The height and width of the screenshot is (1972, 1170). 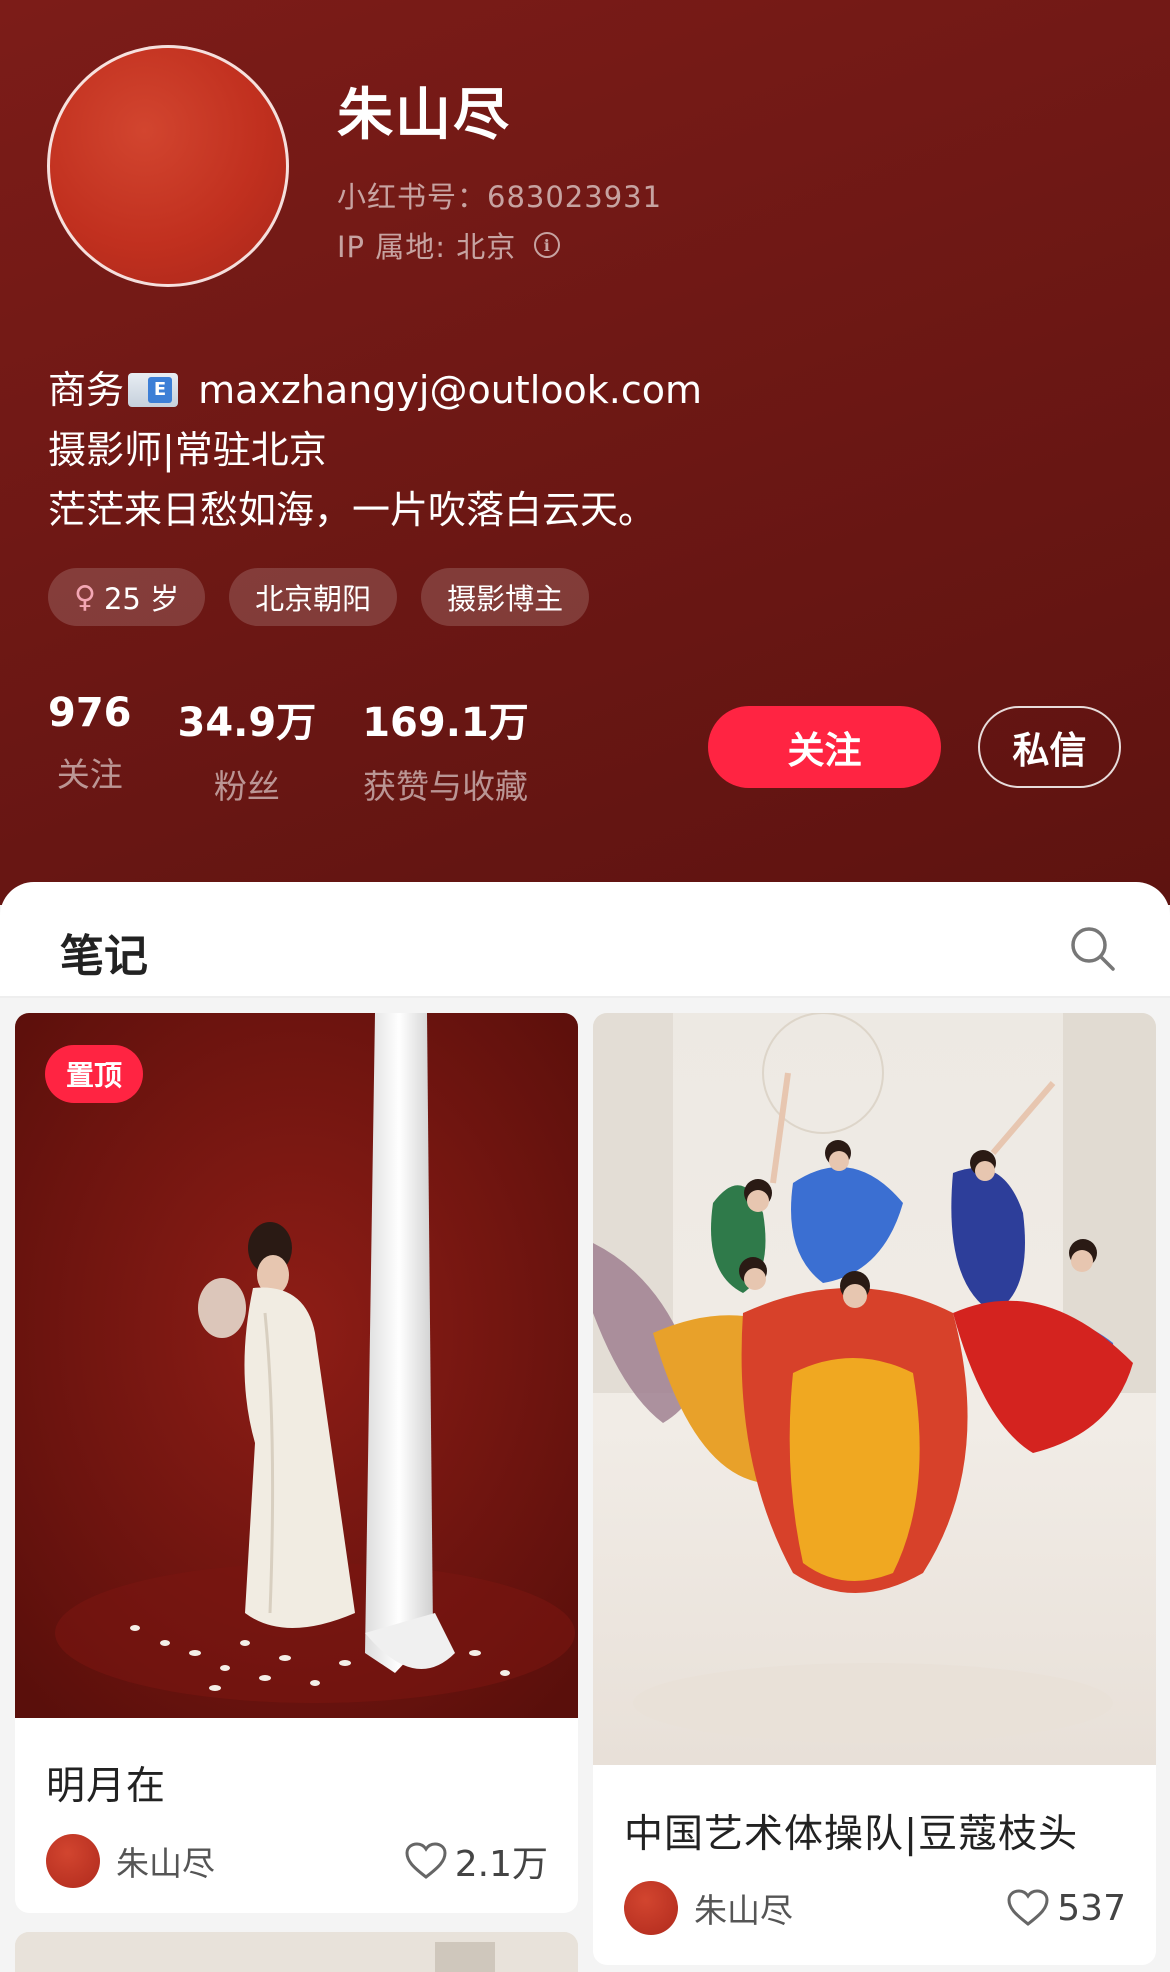 What do you see at coordinates (160, 390) in the screenshot?
I see `email-icon-letter: E` at bounding box center [160, 390].